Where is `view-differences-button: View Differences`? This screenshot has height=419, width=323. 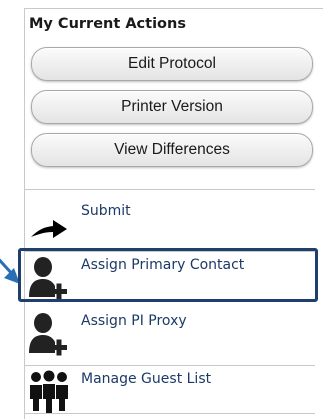
view-differences-button: View Differences is located at coordinates (172, 150).